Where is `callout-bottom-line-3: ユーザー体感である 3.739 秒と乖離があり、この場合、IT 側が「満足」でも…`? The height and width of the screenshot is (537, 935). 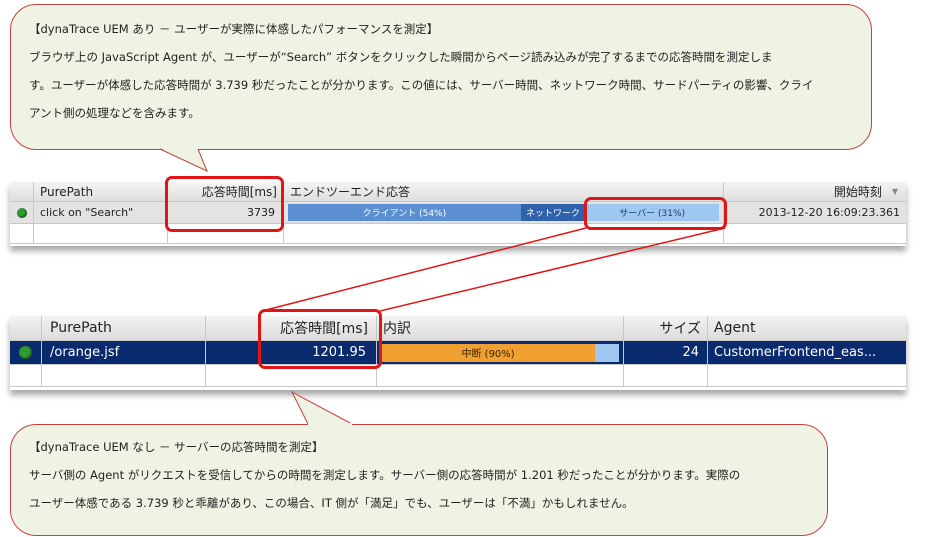 callout-bottom-line-3: ユーザー体感である 3.739 秒と乖離があり、この場合、IT 側が「満足」でも… is located at coordinates (331, 503).